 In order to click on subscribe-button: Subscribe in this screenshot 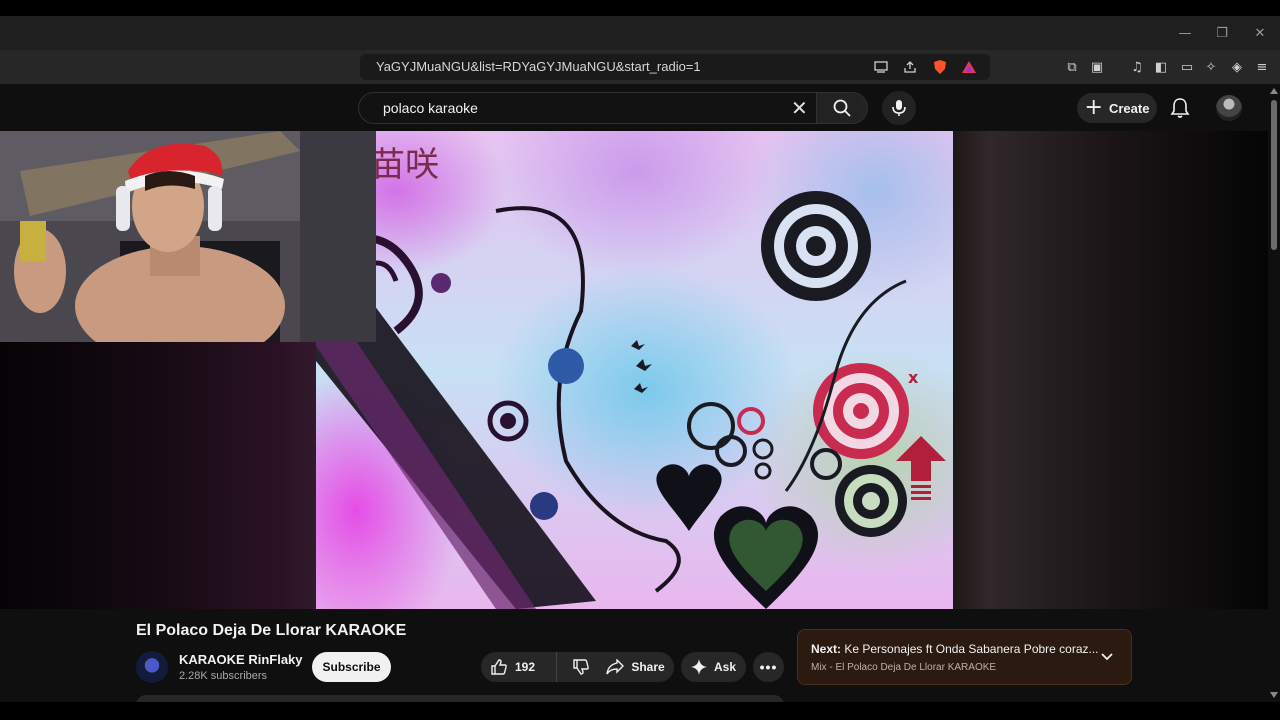, I will do `click(351, 667)`.